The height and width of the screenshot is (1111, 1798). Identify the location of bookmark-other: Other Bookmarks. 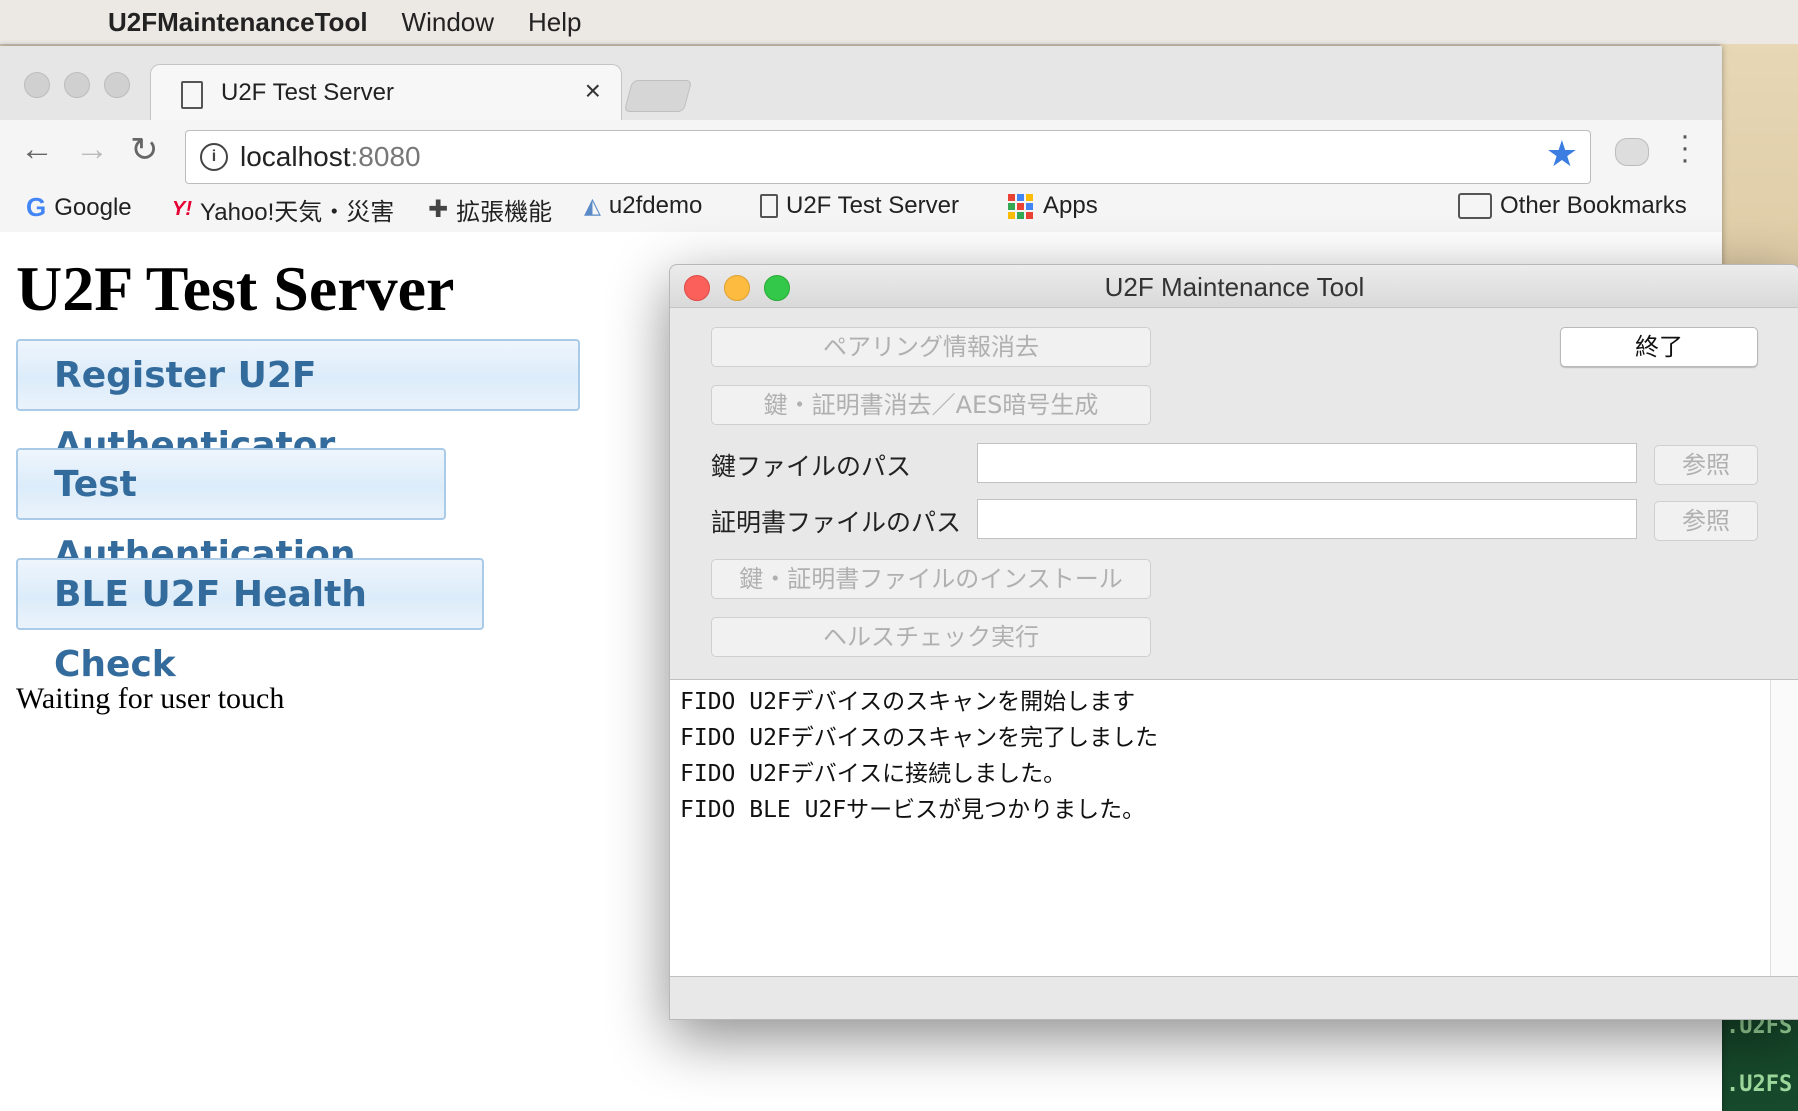
(1572, 206).